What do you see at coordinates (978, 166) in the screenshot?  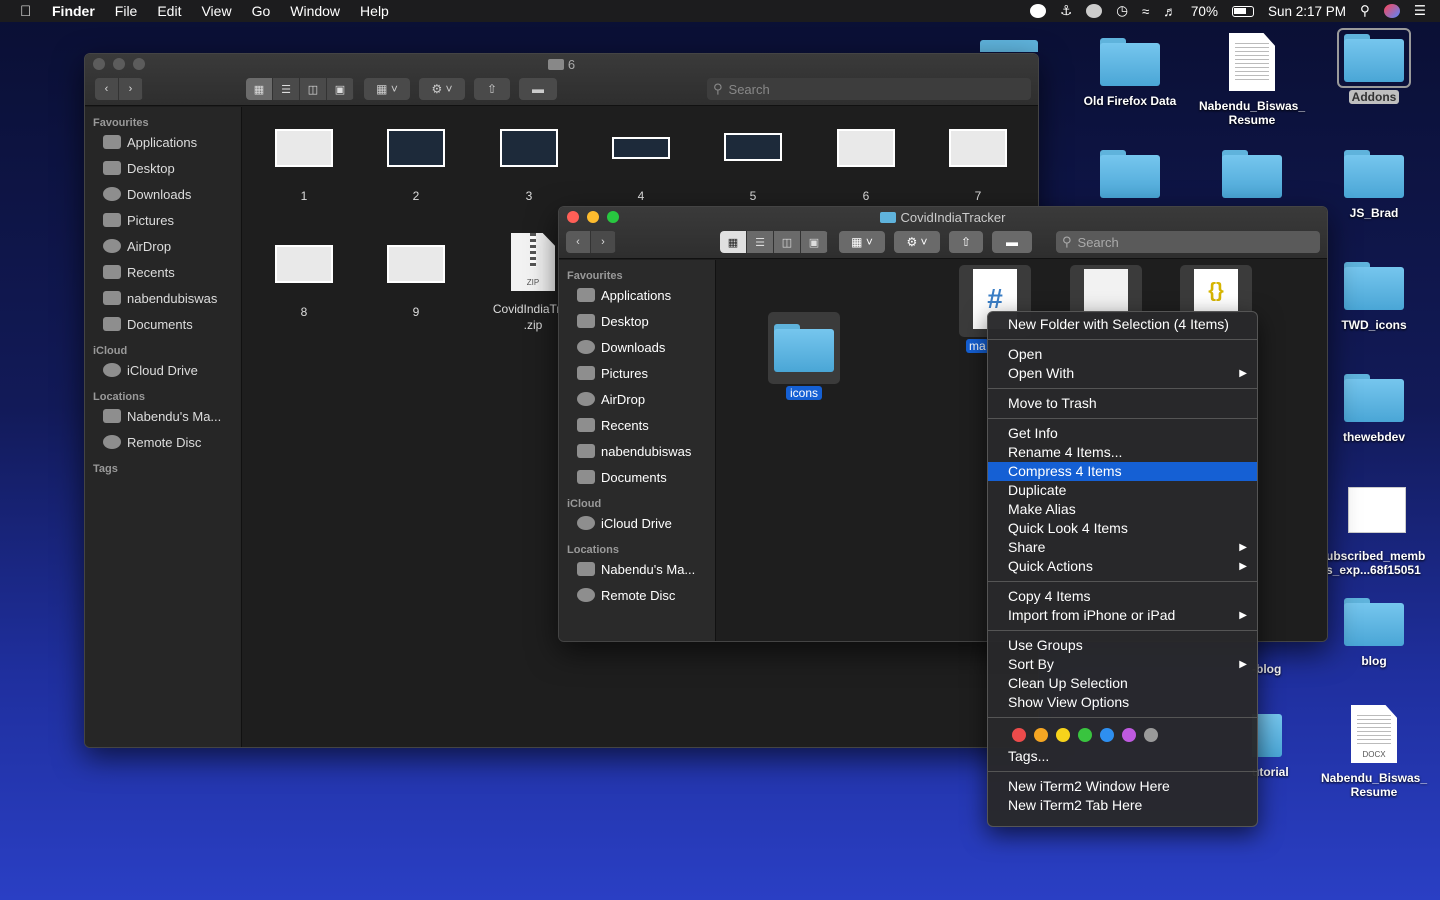 I see `file-item: 7` at bounding box center [978, 166].